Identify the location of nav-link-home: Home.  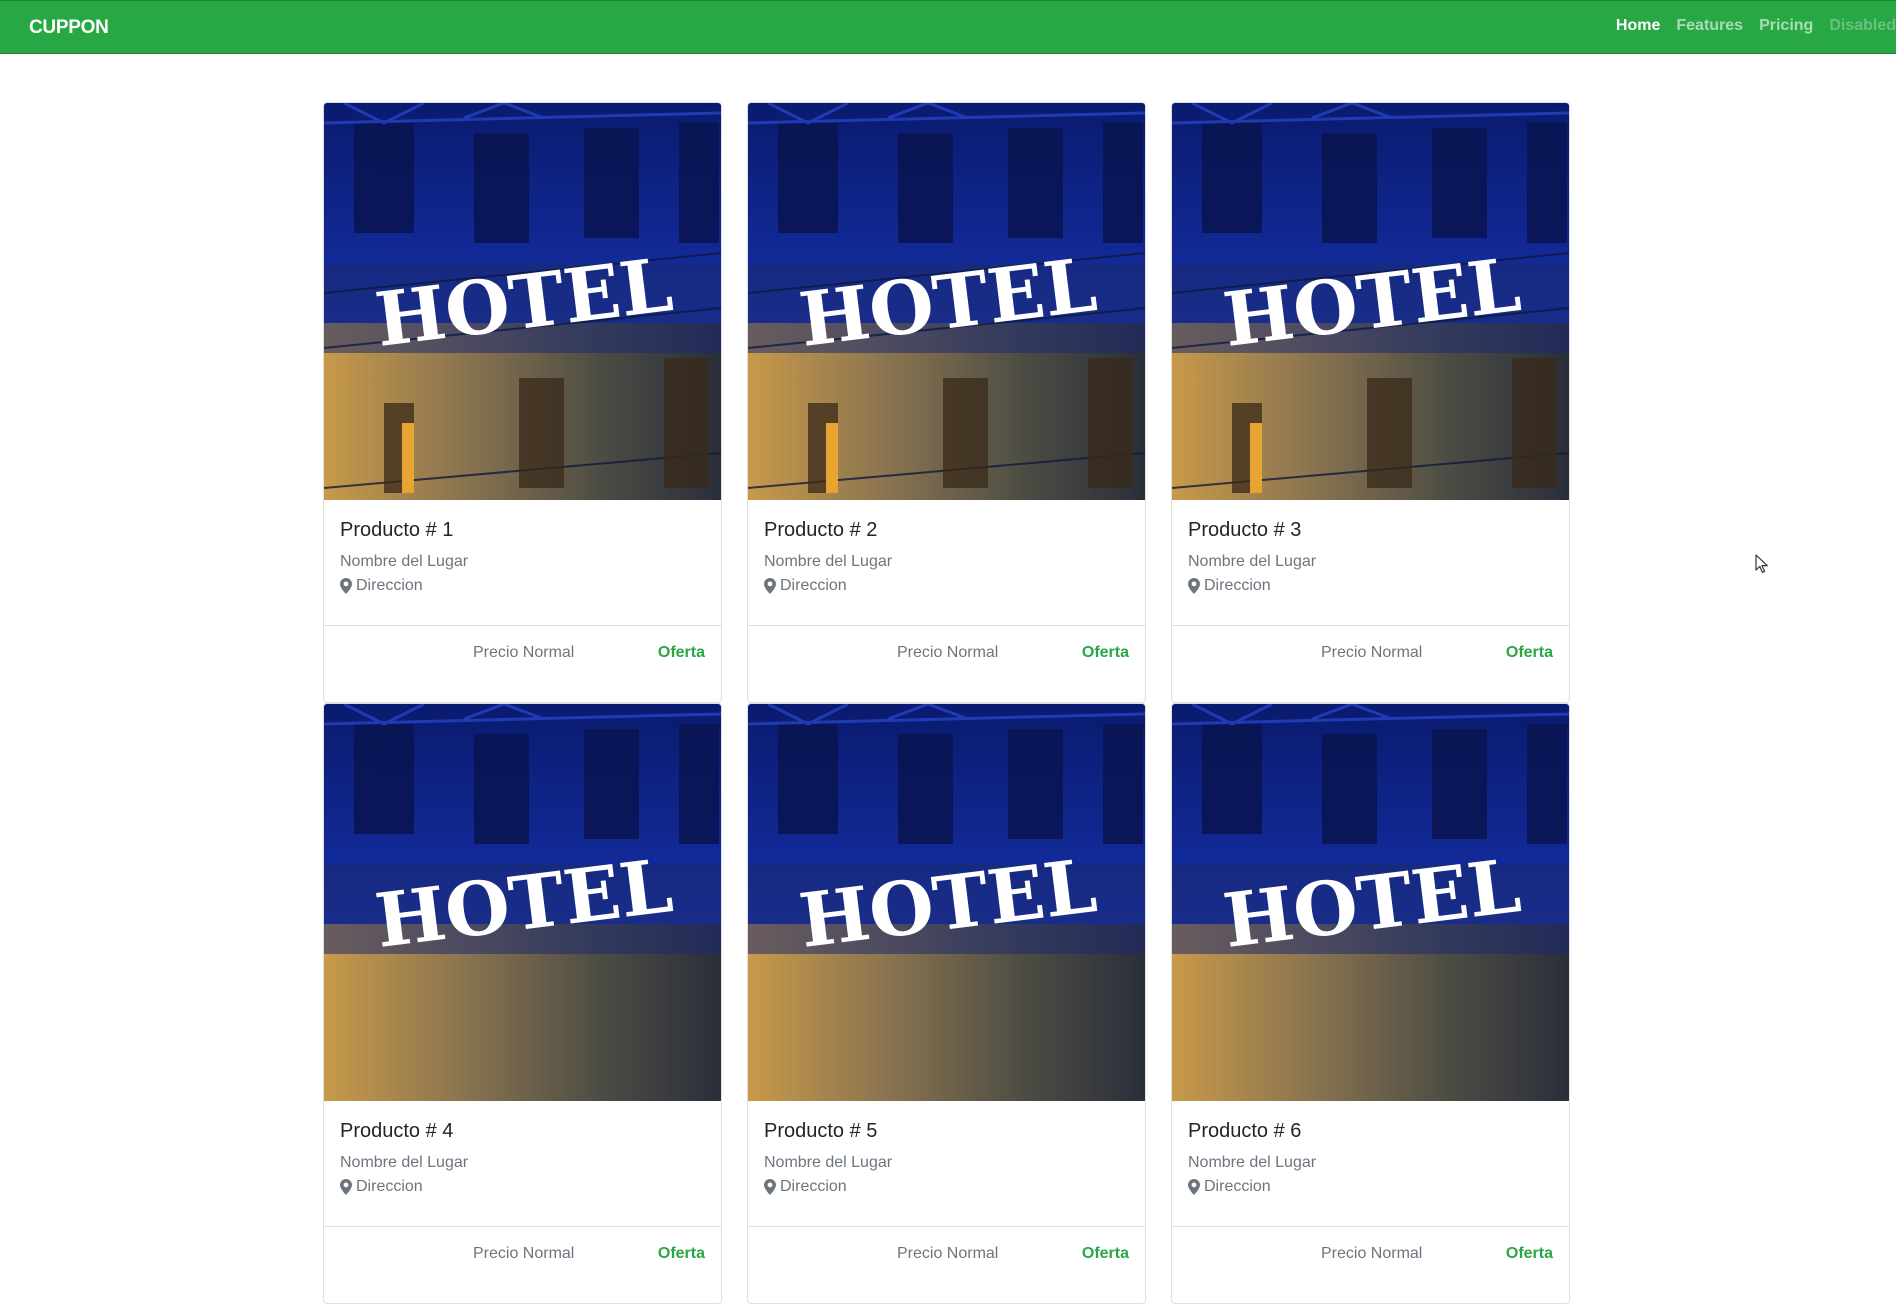
(1638, 26).